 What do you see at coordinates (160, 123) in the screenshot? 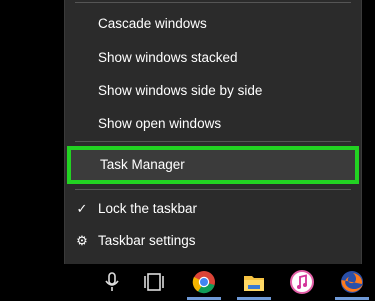
I see `menu-item-label: Show open windows` at bounding box center [160, 123].